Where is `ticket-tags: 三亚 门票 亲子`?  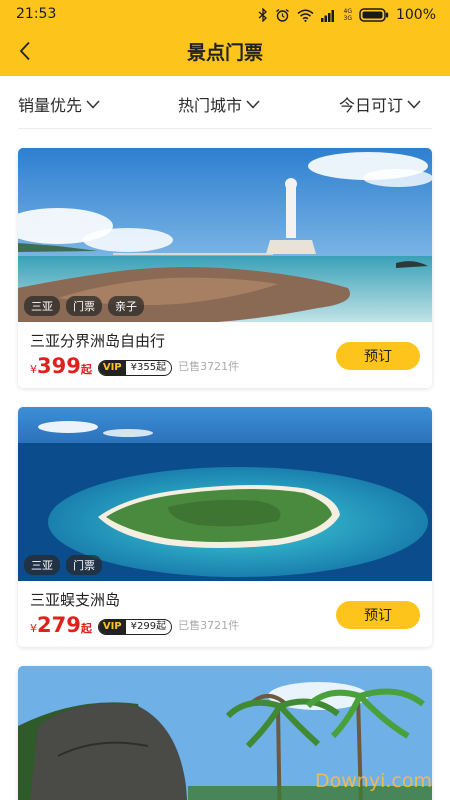 ticket-tags: 三亚 门票 亲子 is located at coordinates (84, 306).